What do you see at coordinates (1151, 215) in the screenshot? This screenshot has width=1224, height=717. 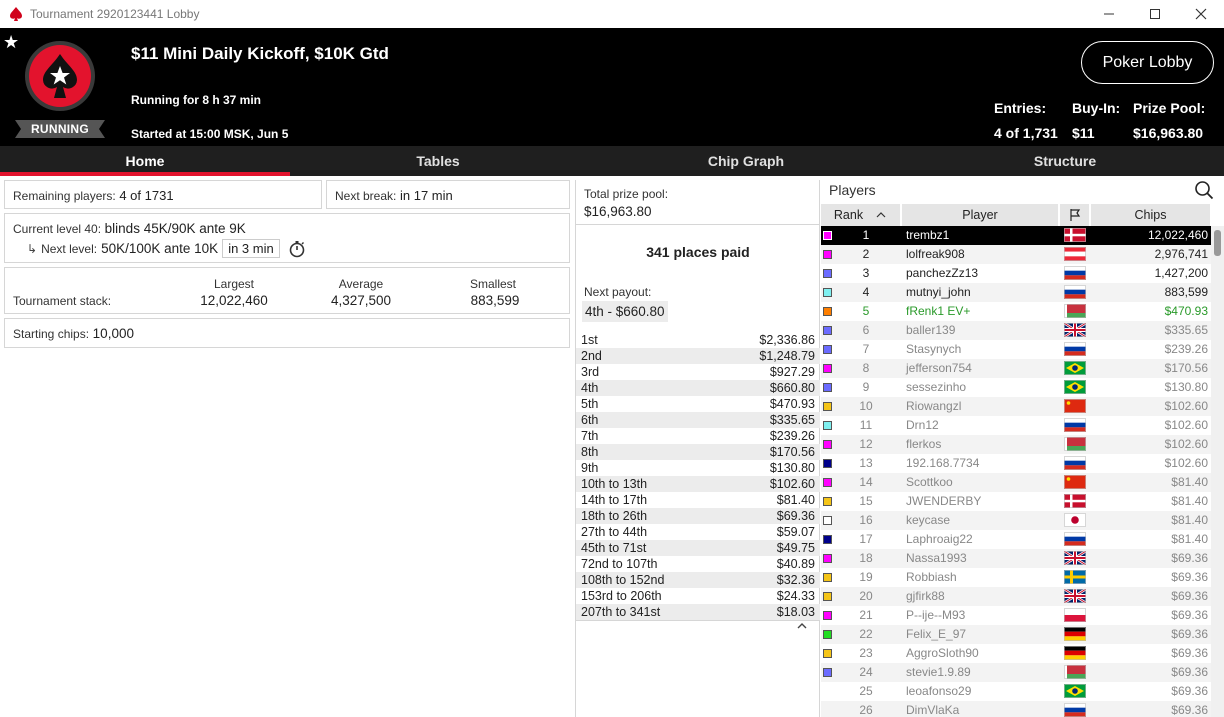 I see `column-header-chips: Chips` at bounding box center [1151, 215].